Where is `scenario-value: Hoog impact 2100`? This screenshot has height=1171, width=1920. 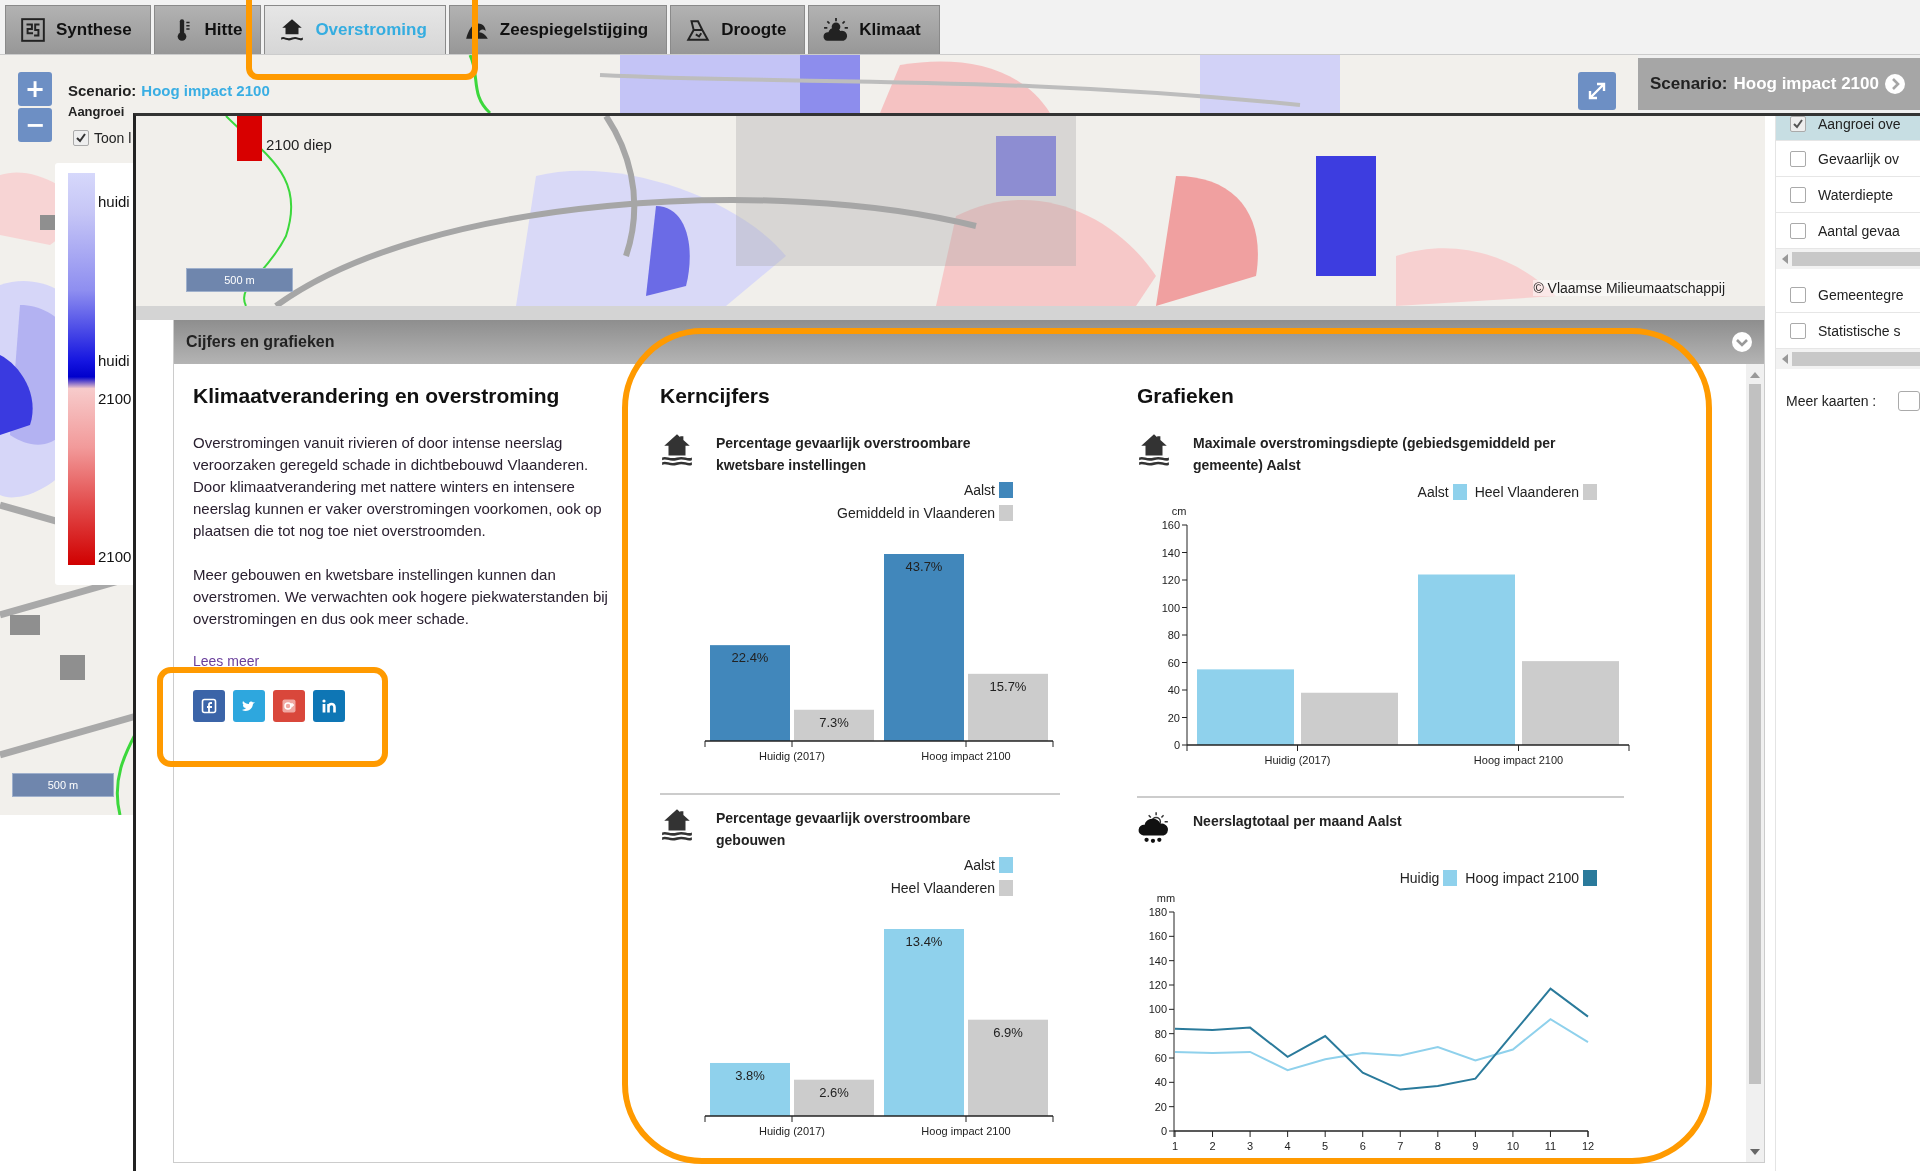
scenario-value: Hoog impact 2100 is located at coordinates (1806, 84).